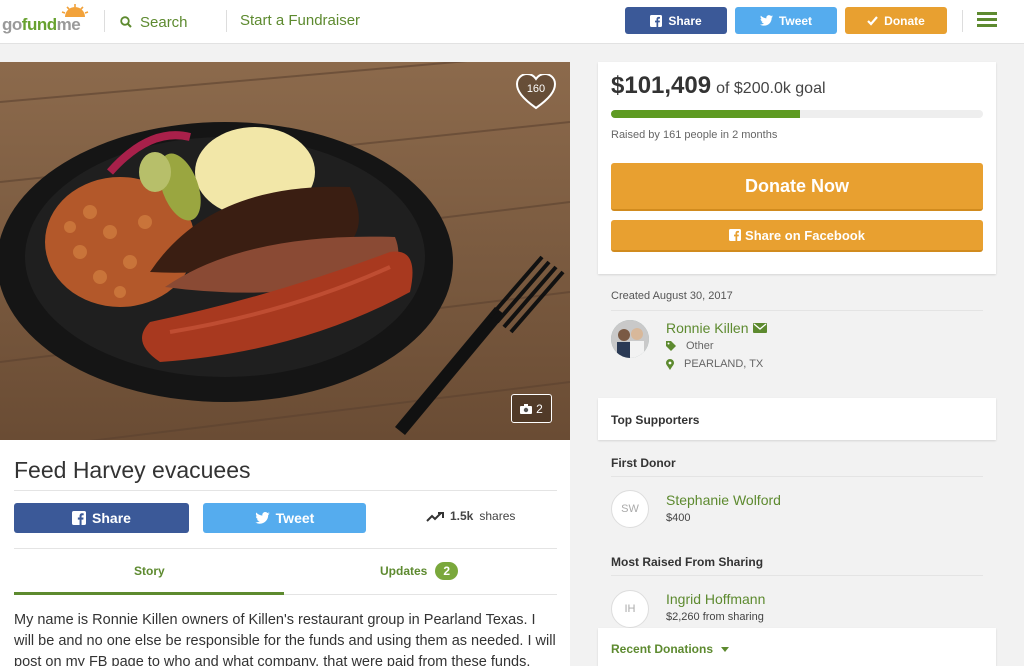 The width and height of the screenshot is (1024, 666). I want to click on logo-go-text: go, so click(12, 24).